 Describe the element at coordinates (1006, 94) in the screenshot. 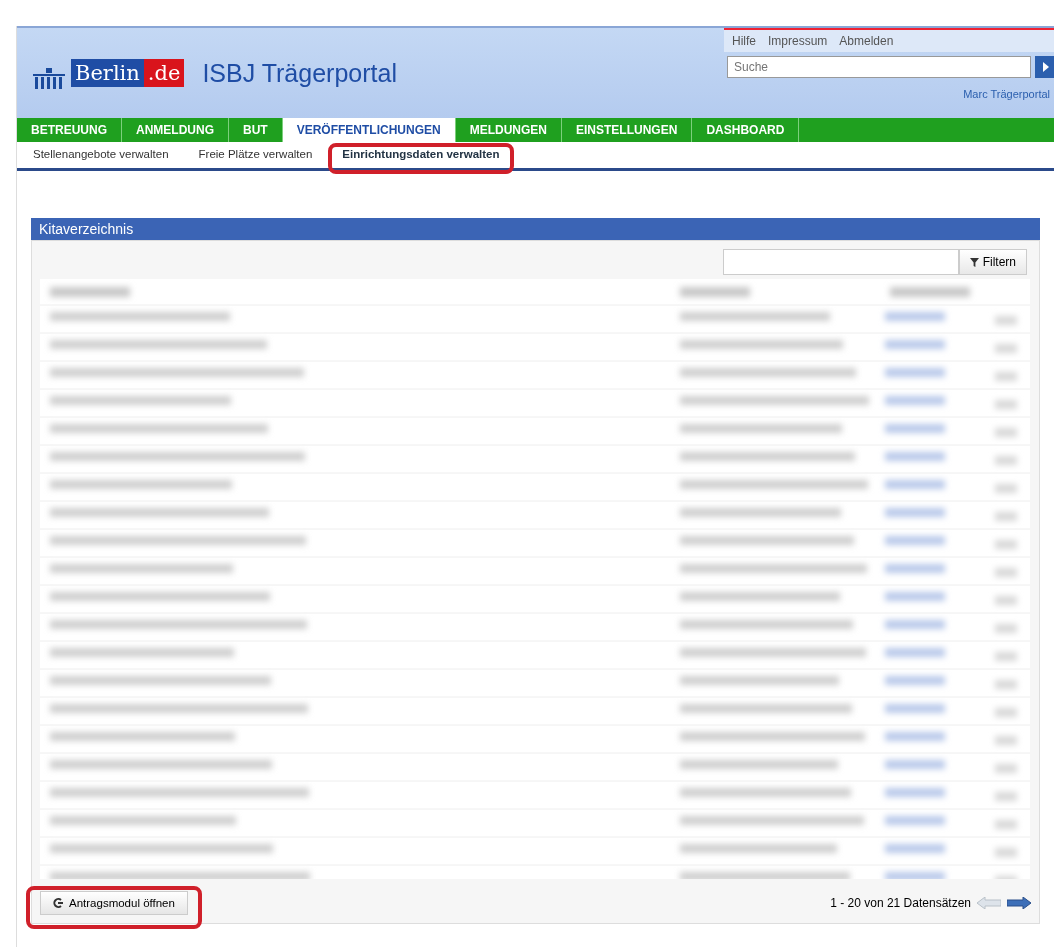

I see `user-name: Marc Trägerportal` at that location.